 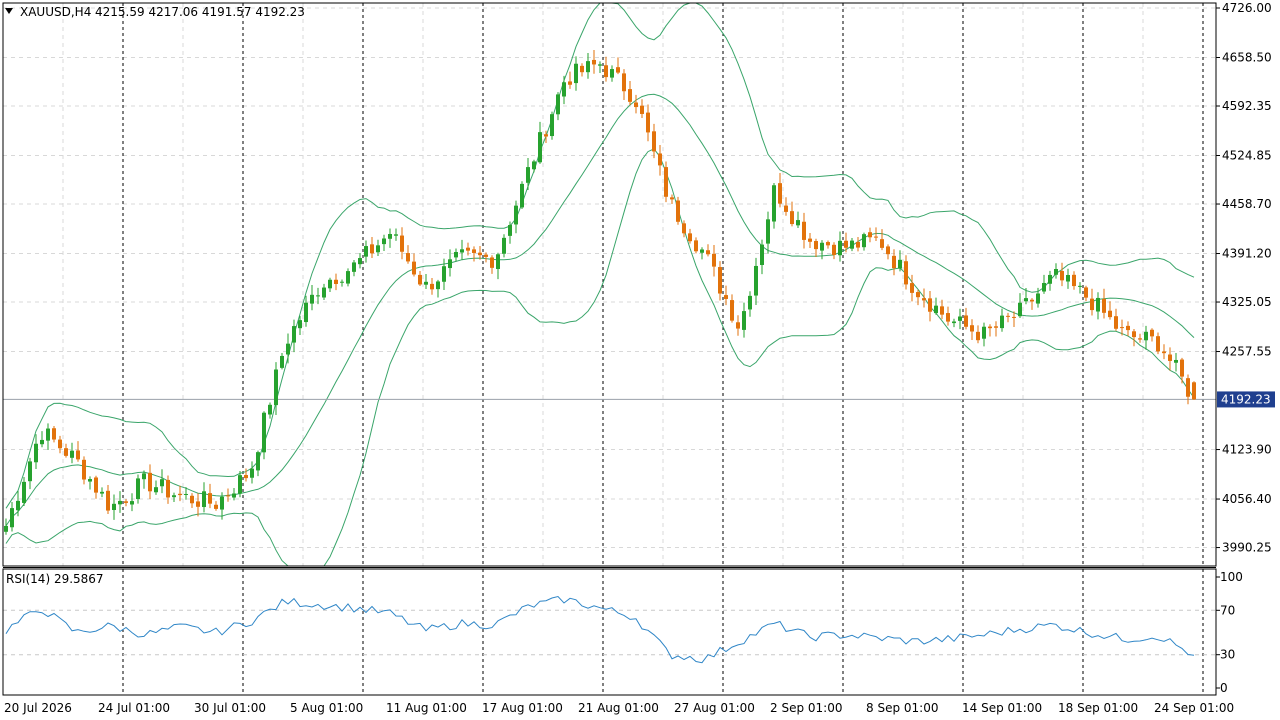 I want to click on current-price-label: 4192.23, so click(x=1246, y=399).